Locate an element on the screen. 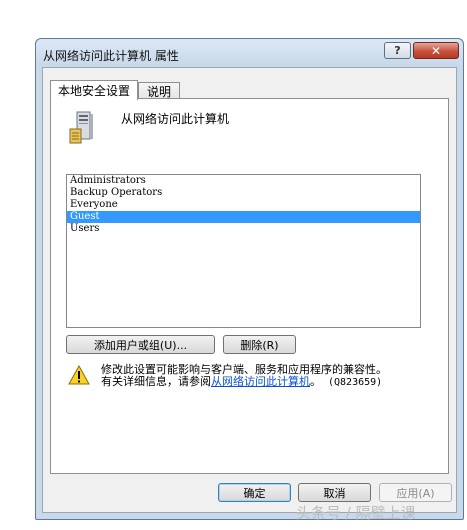  tab-label: 本地安全设置 is located at coordinates (93, 91).